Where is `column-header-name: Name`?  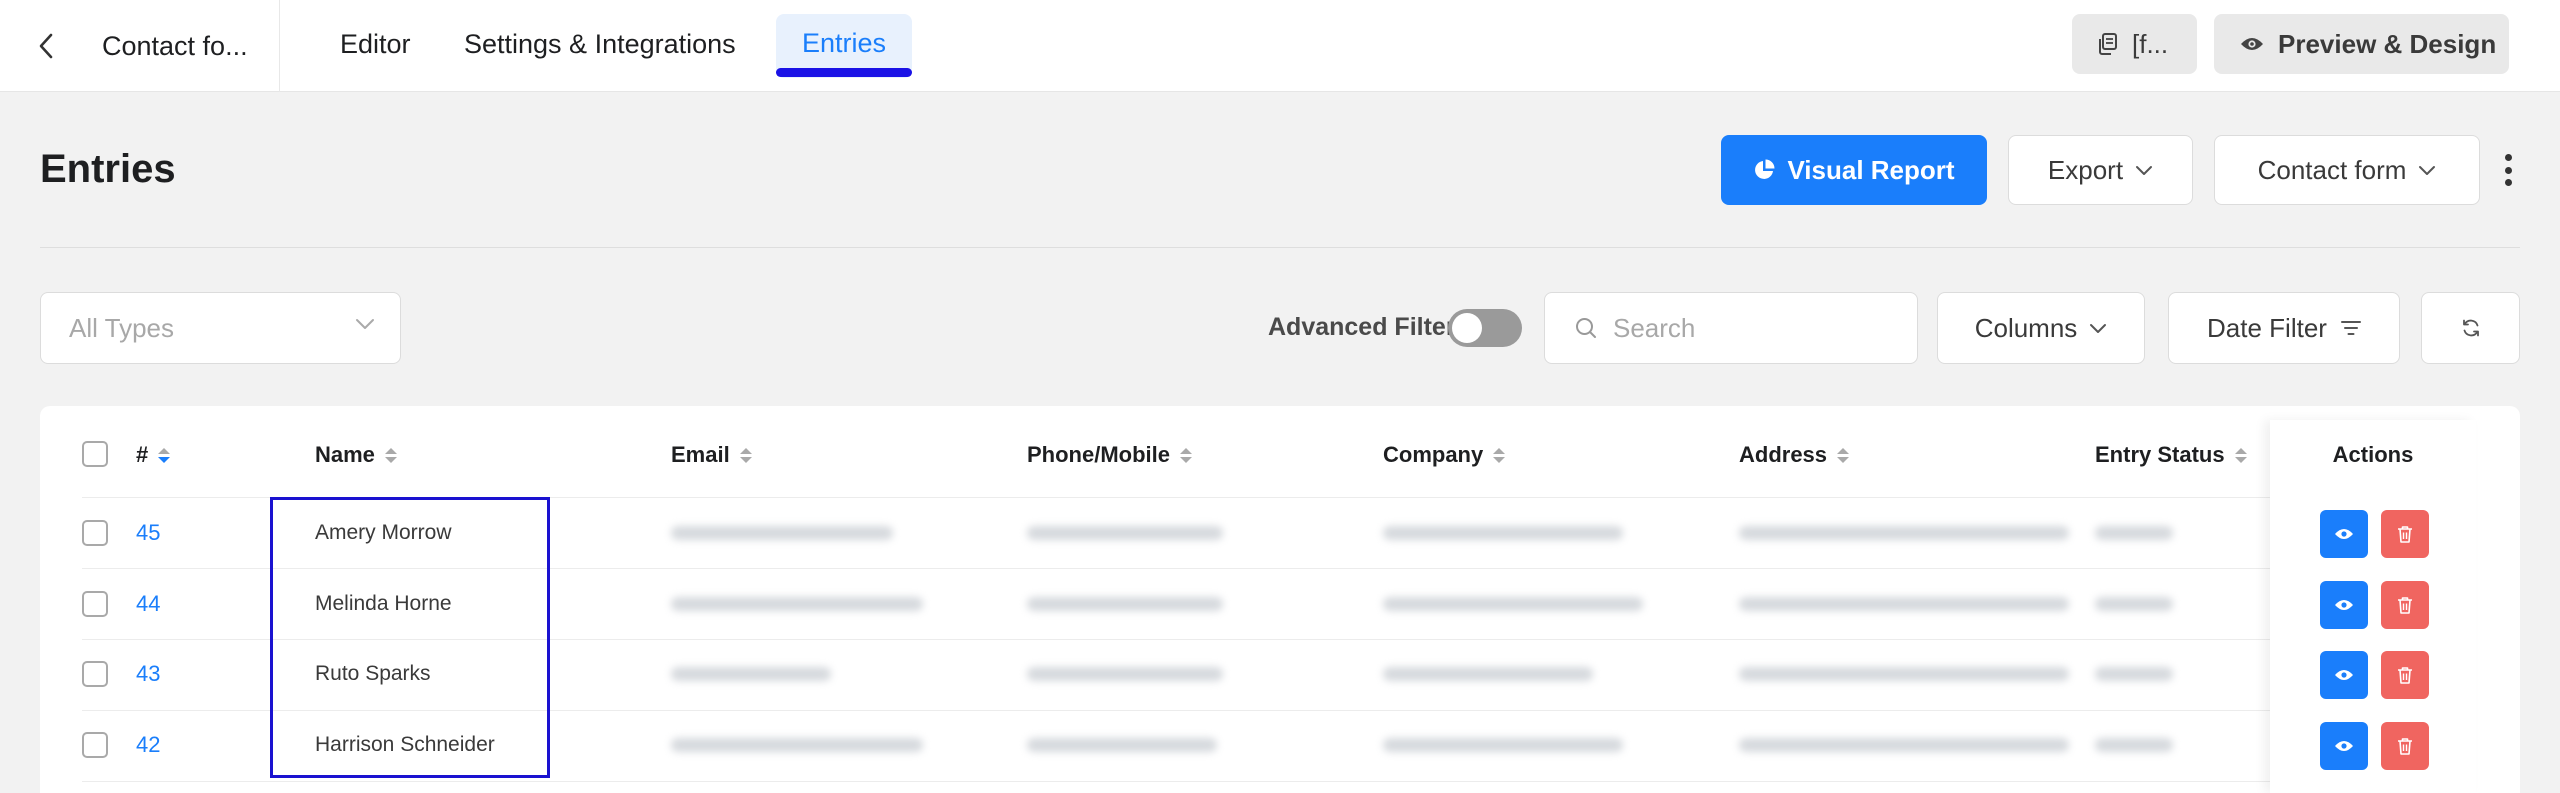
column-header-name: Name is located at coordinates (356, 455).